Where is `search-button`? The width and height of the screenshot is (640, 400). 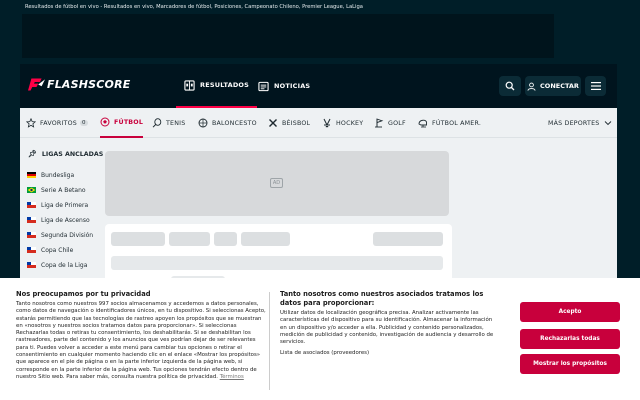 search-button is located at coordinates (510, 86).